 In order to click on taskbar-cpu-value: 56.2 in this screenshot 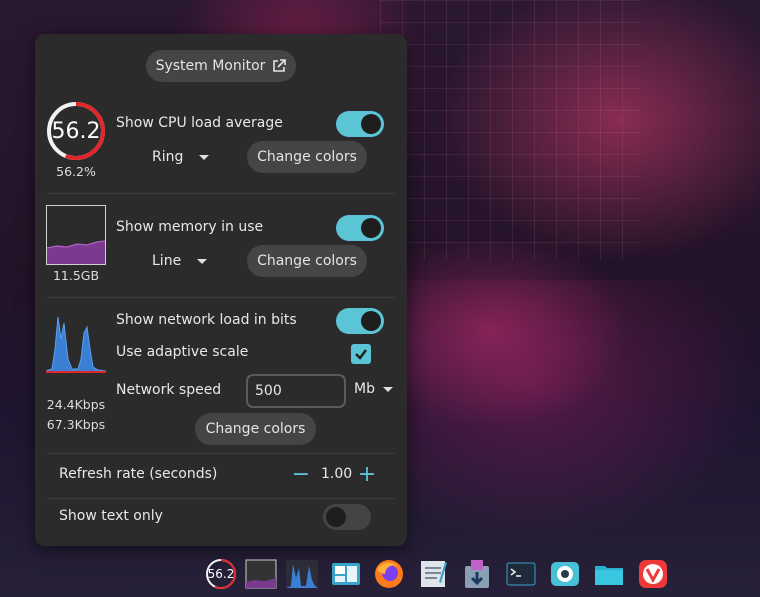, I will do `click(221, 574)`.